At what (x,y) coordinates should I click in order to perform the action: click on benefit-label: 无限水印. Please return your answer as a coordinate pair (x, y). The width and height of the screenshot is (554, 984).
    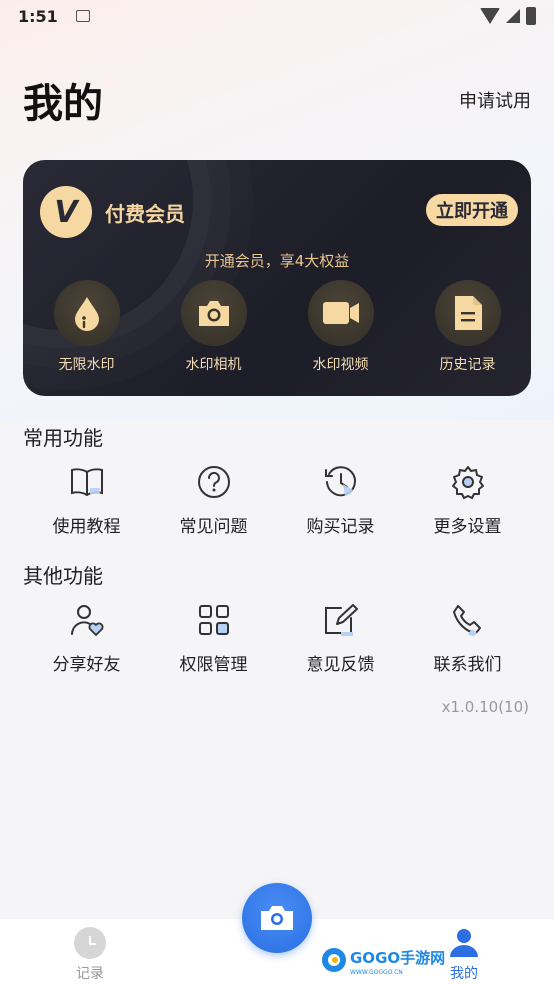
    Looking at the image, I should click on (86, 365).